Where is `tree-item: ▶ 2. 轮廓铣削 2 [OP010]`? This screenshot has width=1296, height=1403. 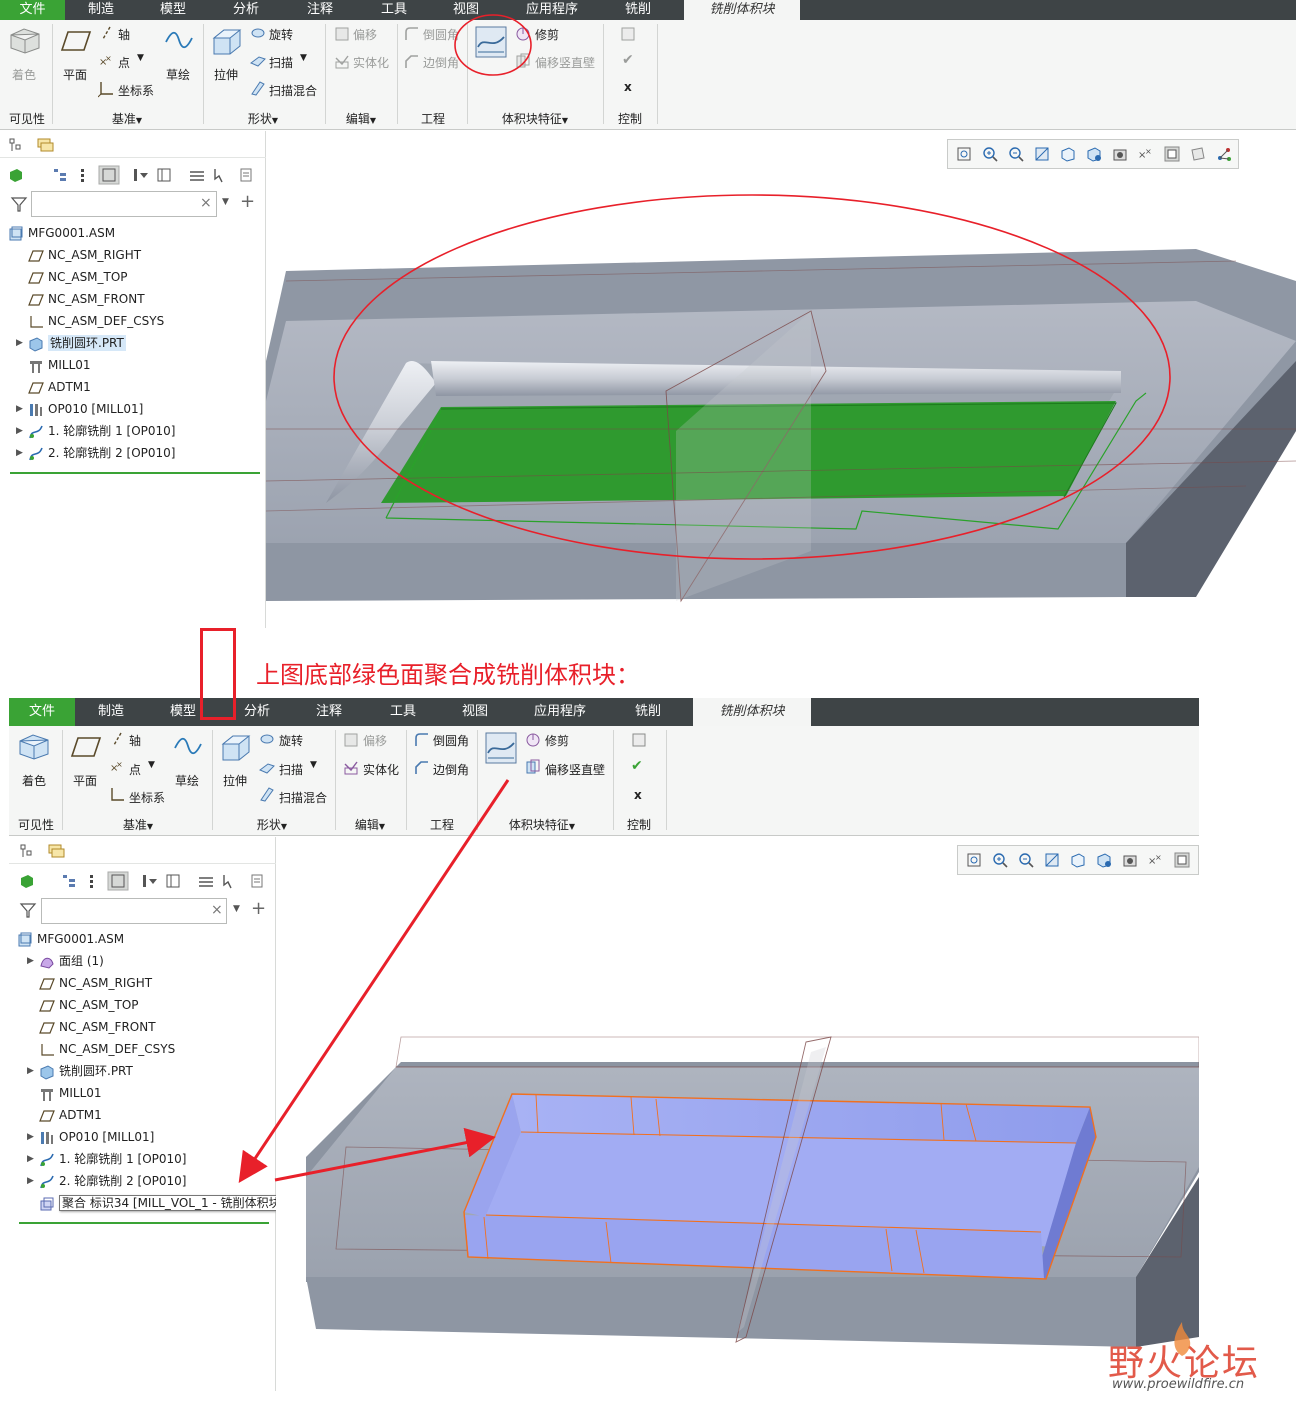
tree-item: ▶ 2. 轮廓铣削 2 [OP010] is located at coordinates (106, 1181).